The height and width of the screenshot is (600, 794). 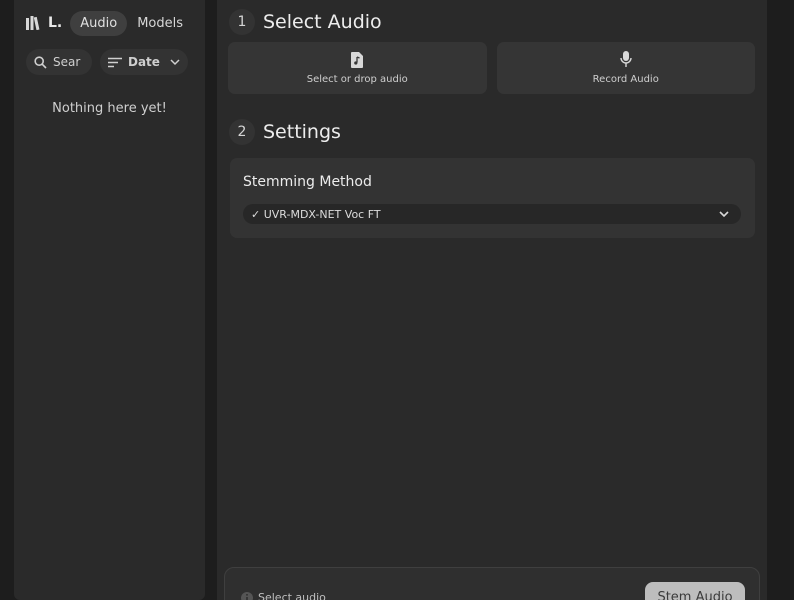 I want to click on step-badge-1: 1, so click(x=242, y=22).